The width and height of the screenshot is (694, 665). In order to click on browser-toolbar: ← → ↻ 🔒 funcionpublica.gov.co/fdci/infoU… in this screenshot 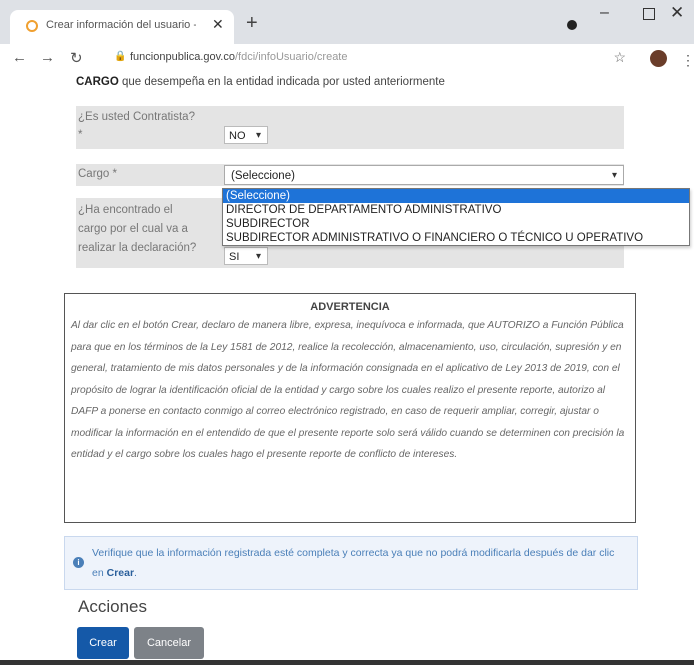, I will do `click(347, 59)`.